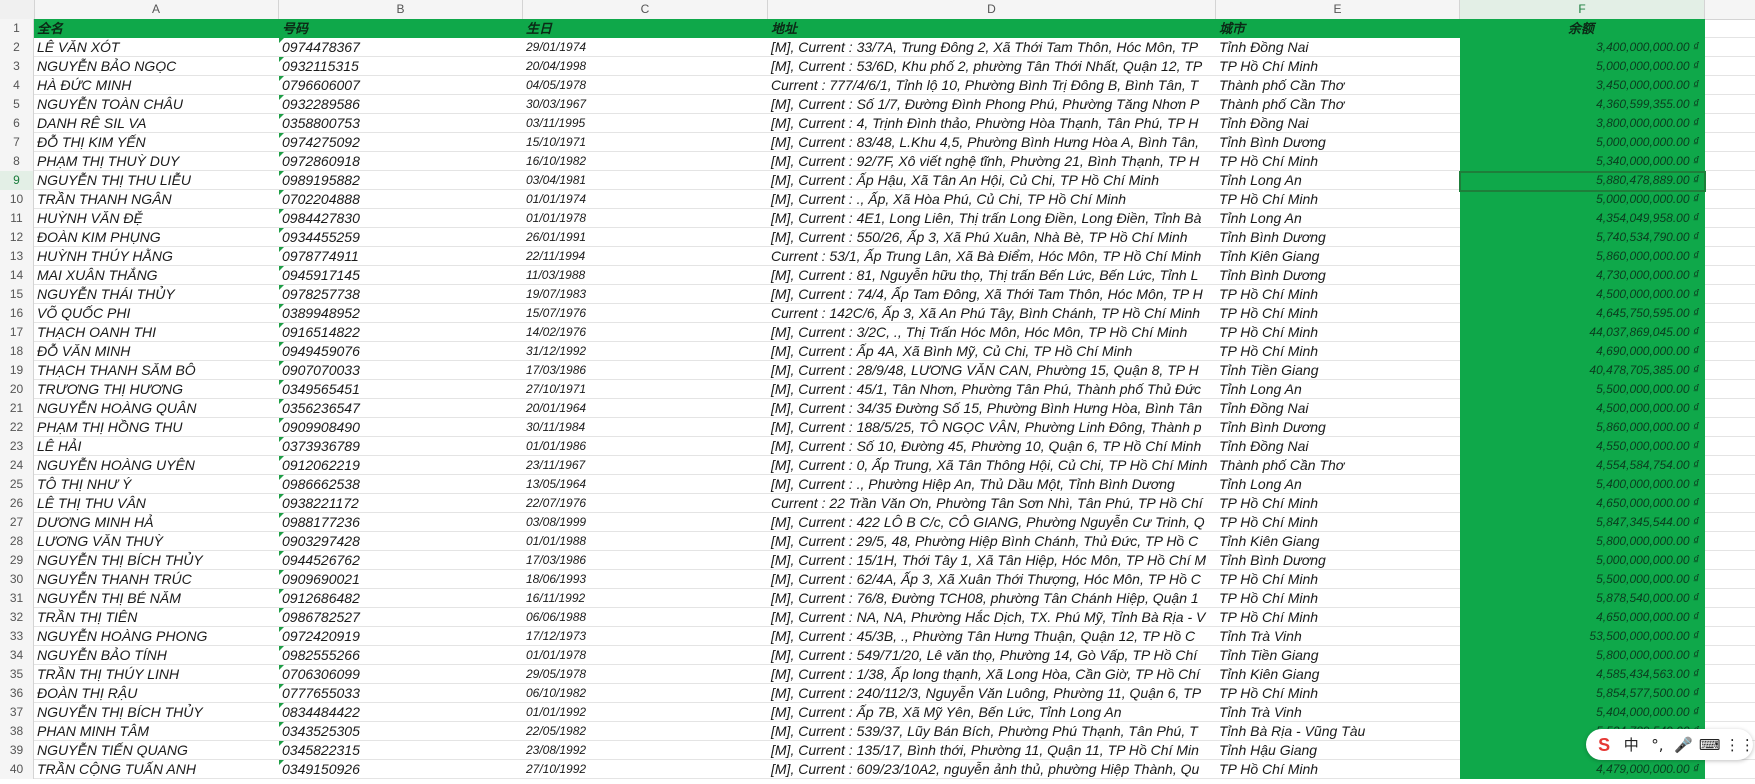  What do you see at coordinates (401, 85) in the screenshot?
I see `phone-cell: 0796606007` at bounding box center [401, 85].